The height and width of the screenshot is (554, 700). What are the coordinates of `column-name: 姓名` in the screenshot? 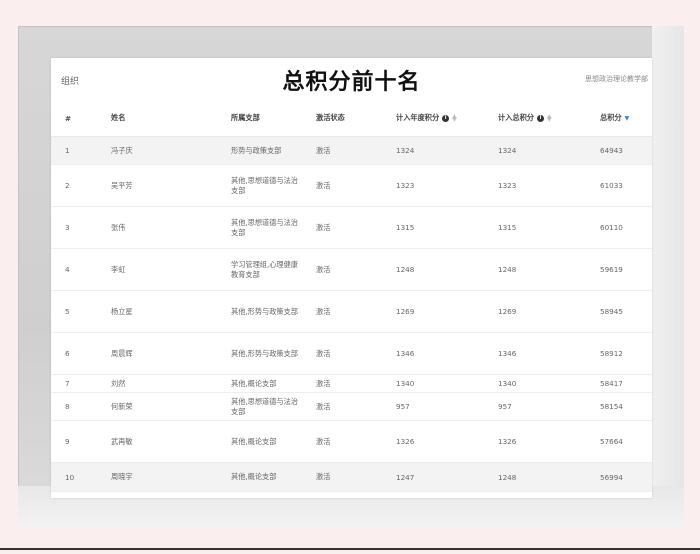 It's located at (171, 118).